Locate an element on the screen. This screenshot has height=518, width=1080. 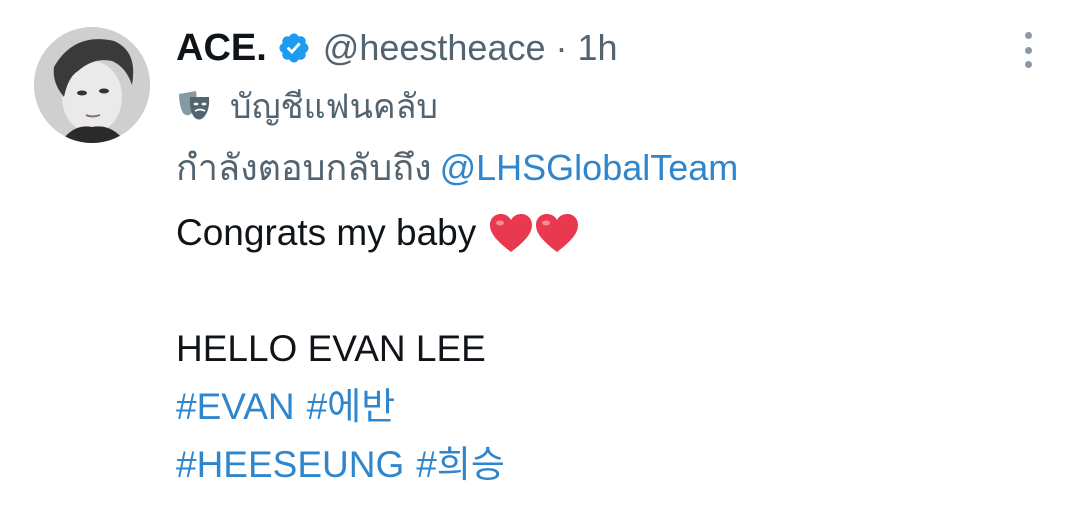
tweet-text-hello: HELLO EVAN LEE is located at coordinates (331, 348).